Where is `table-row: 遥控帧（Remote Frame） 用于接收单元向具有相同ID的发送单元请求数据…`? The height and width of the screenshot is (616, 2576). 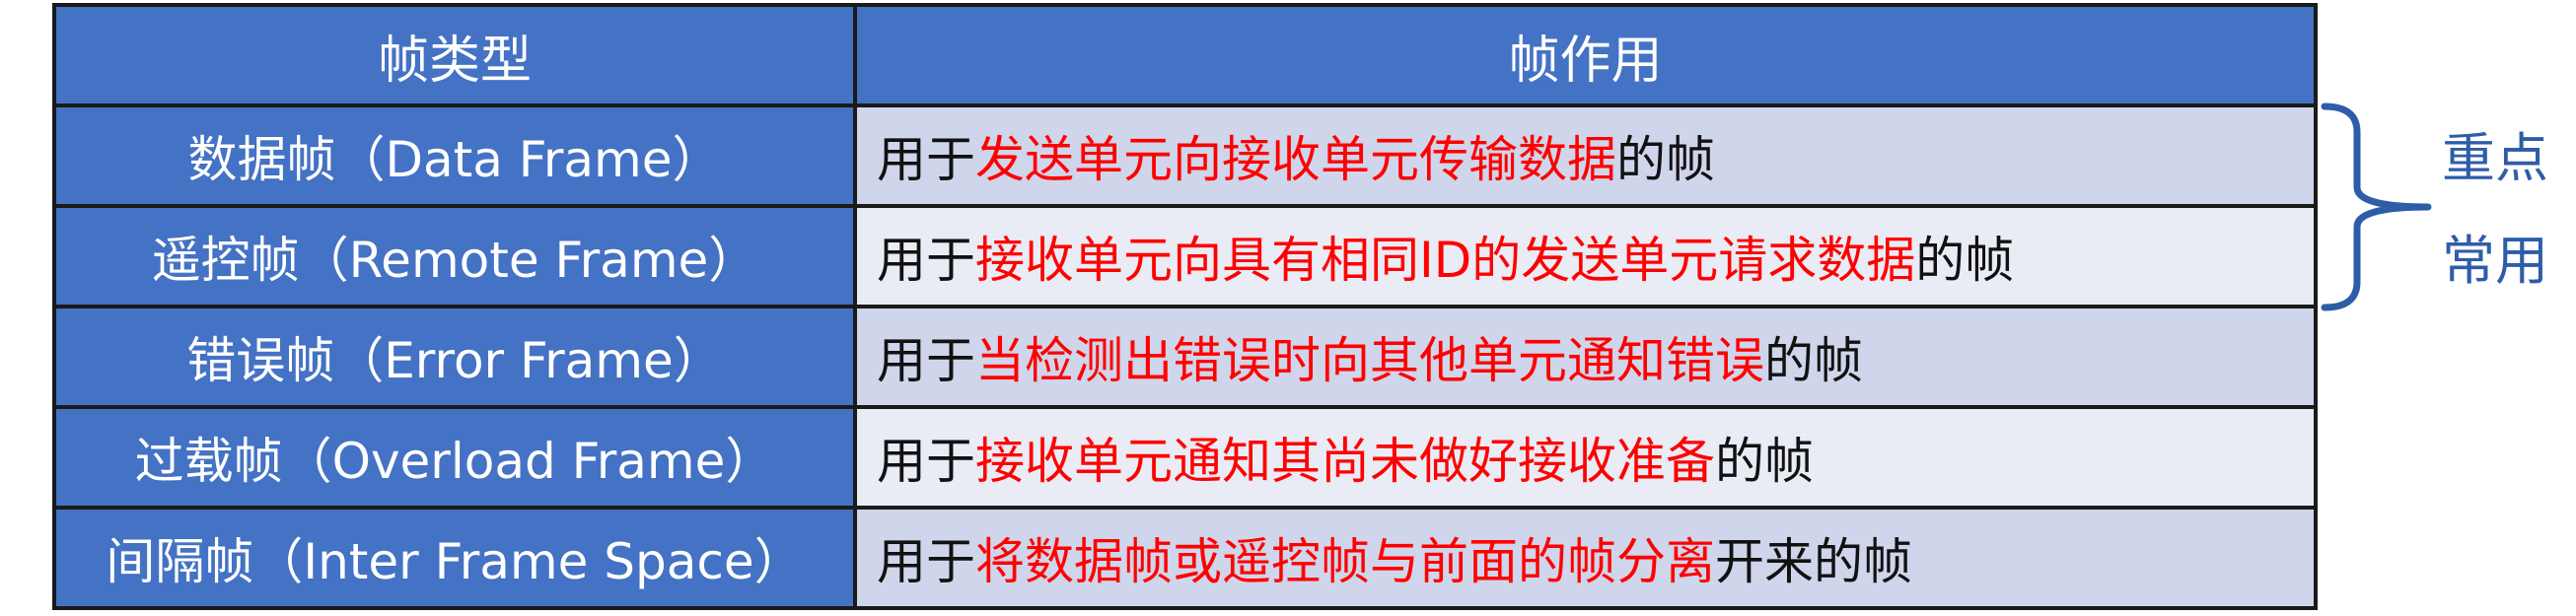
table-row: 遥控帧（Remote Frame） 用于接收单元向具有相同ID的发送单元请求数据… is located at coordinates (1185, 256).